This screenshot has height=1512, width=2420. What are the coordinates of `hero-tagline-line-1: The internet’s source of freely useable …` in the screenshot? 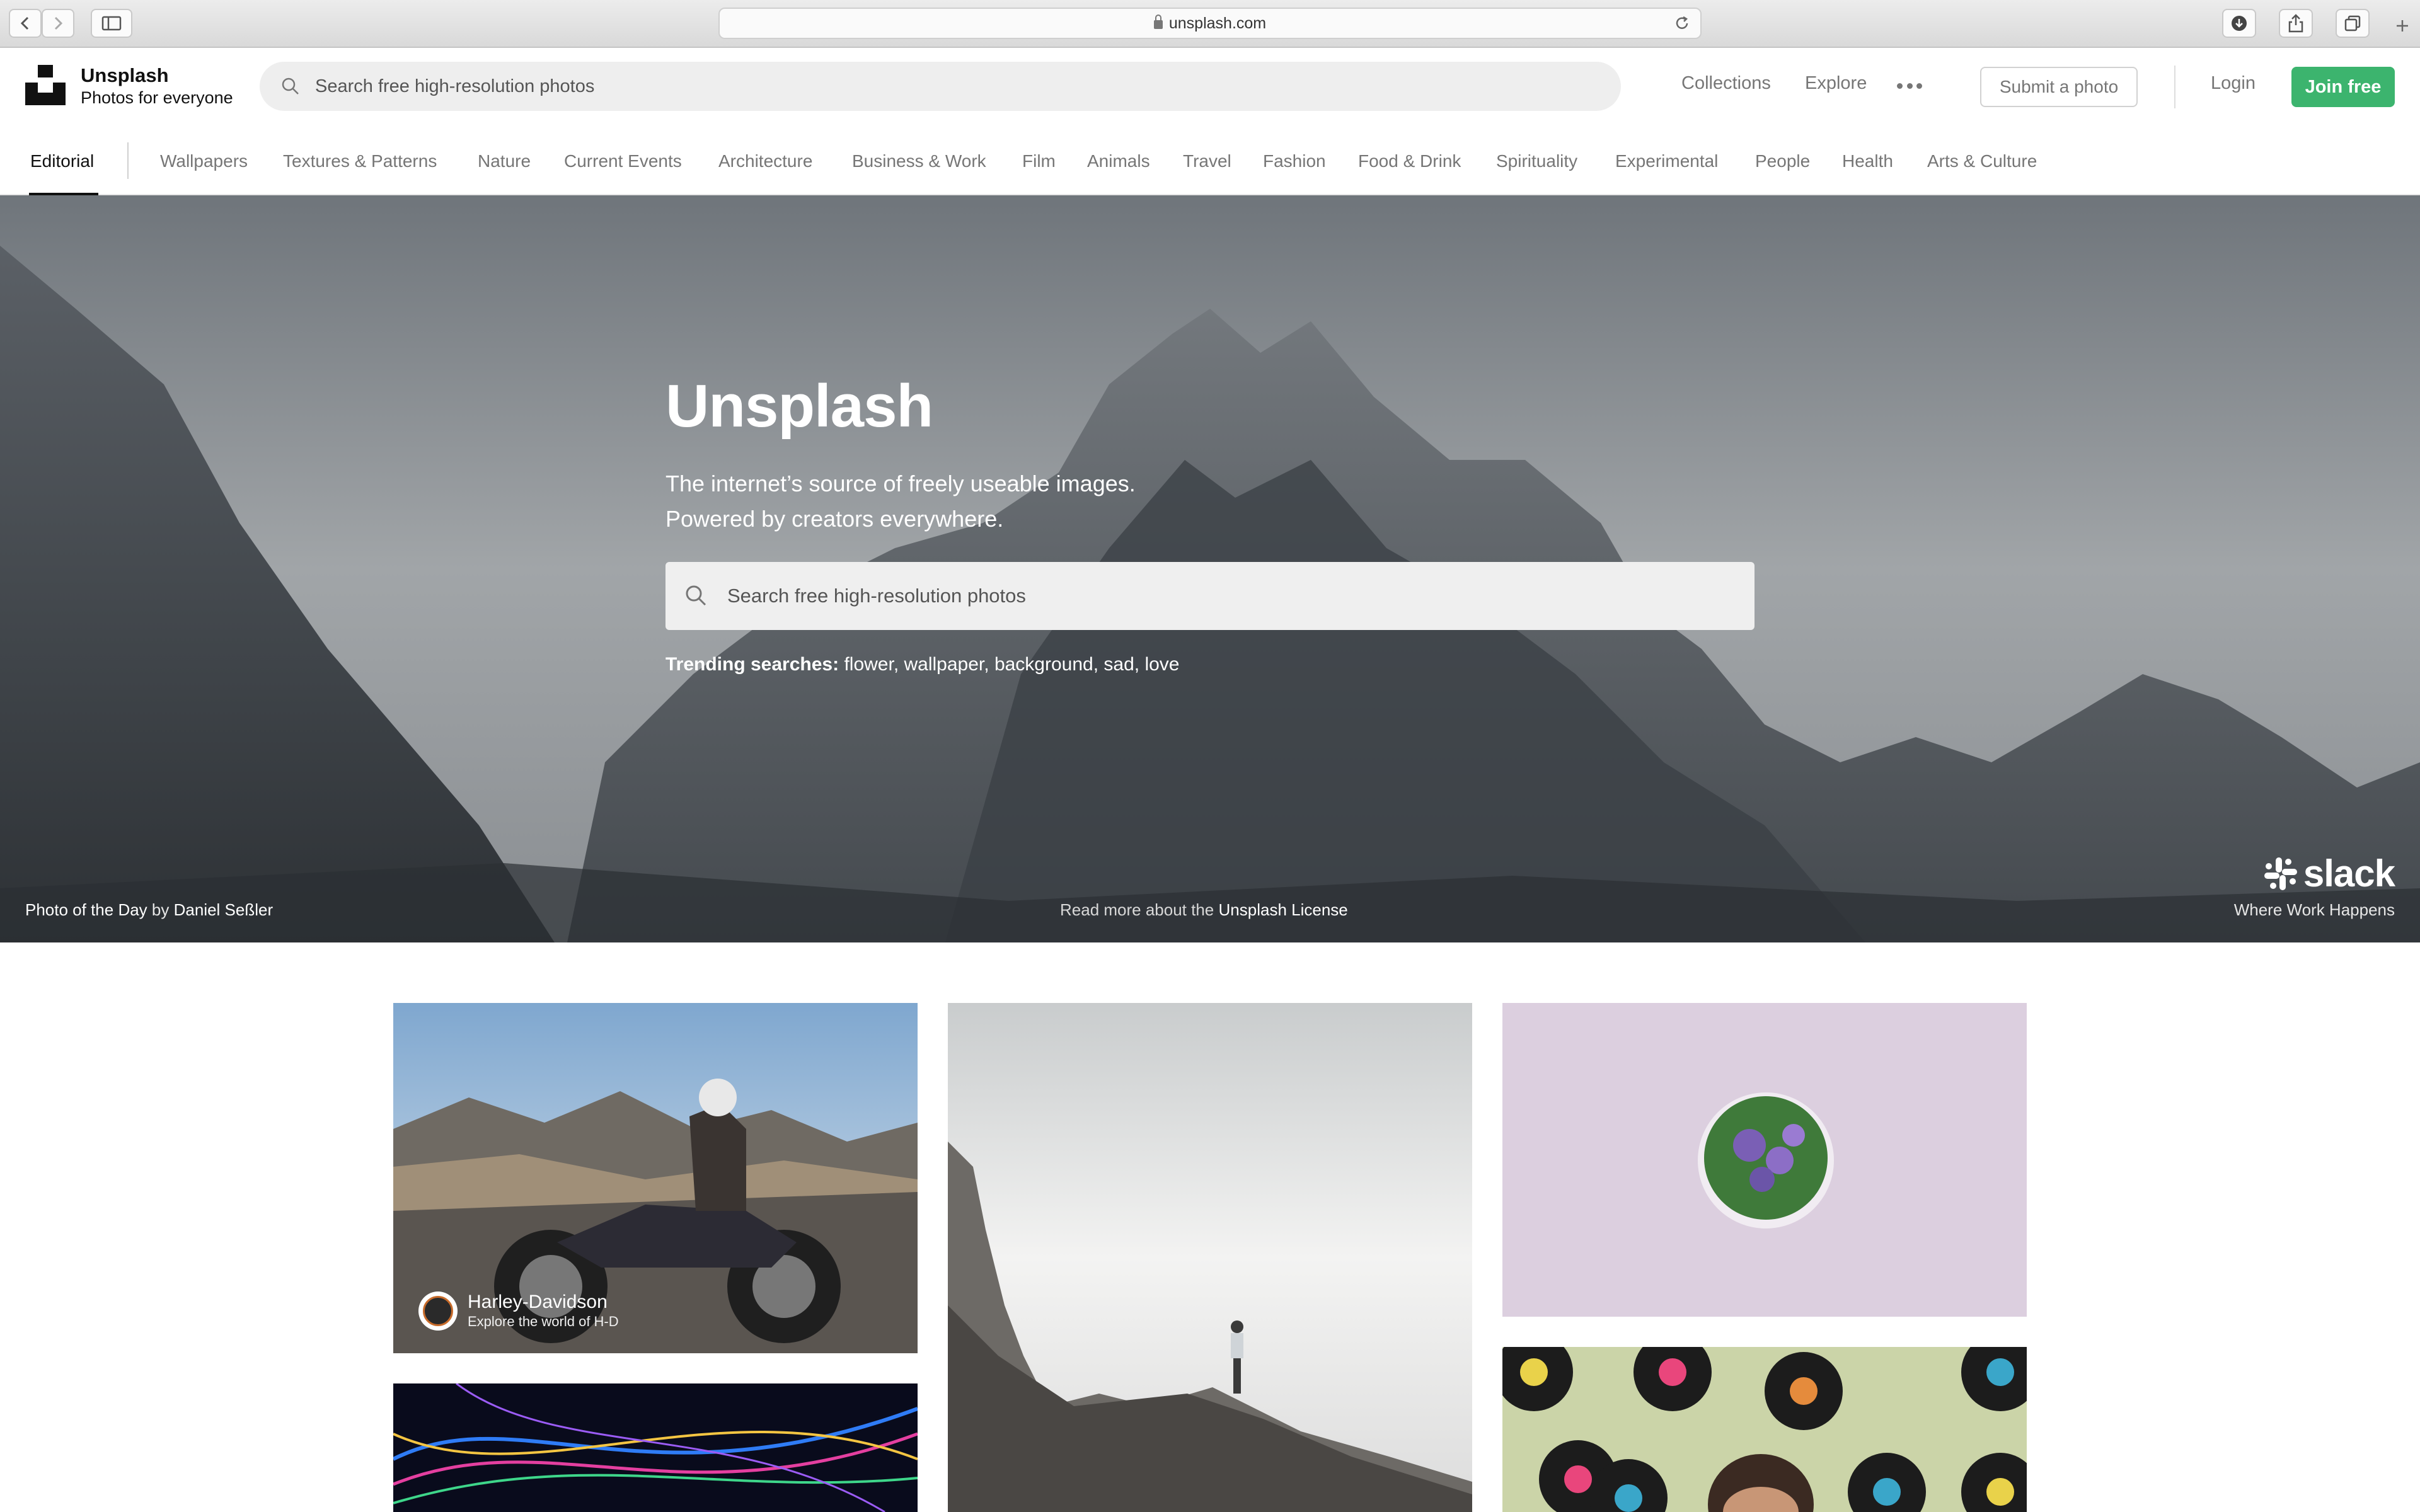 It's located at (901, 483).